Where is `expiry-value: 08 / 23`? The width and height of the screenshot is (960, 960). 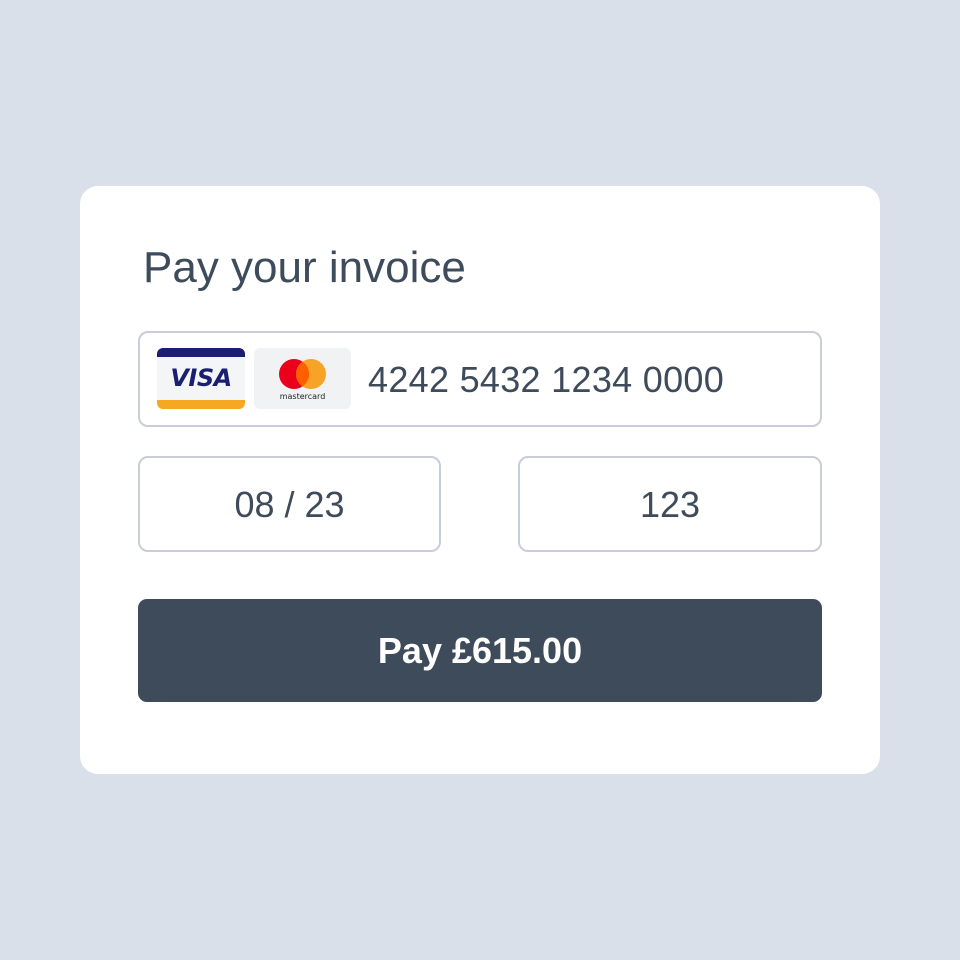
expiry-value: 08 / 23 is located at coordinates (289, 505).